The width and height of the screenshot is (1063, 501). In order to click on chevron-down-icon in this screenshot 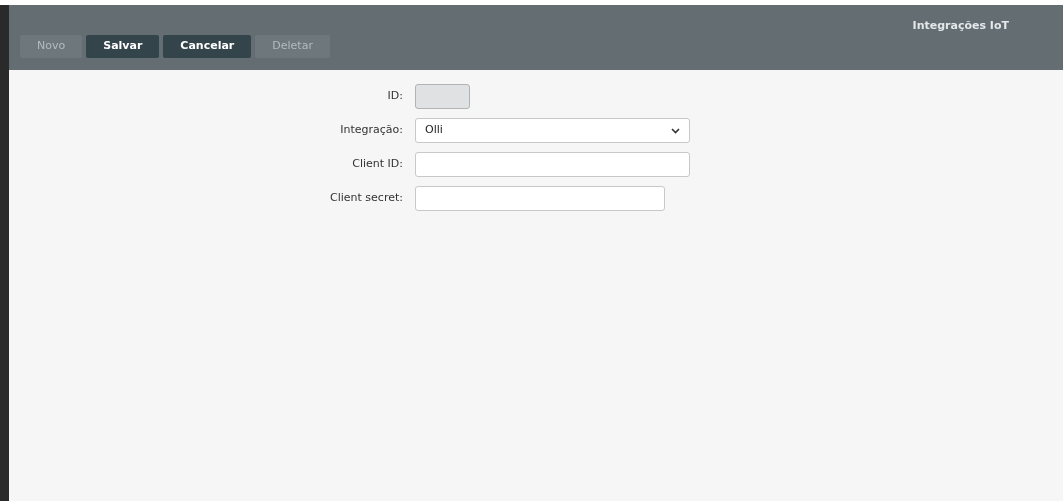, I will do `click(675, 130)`.